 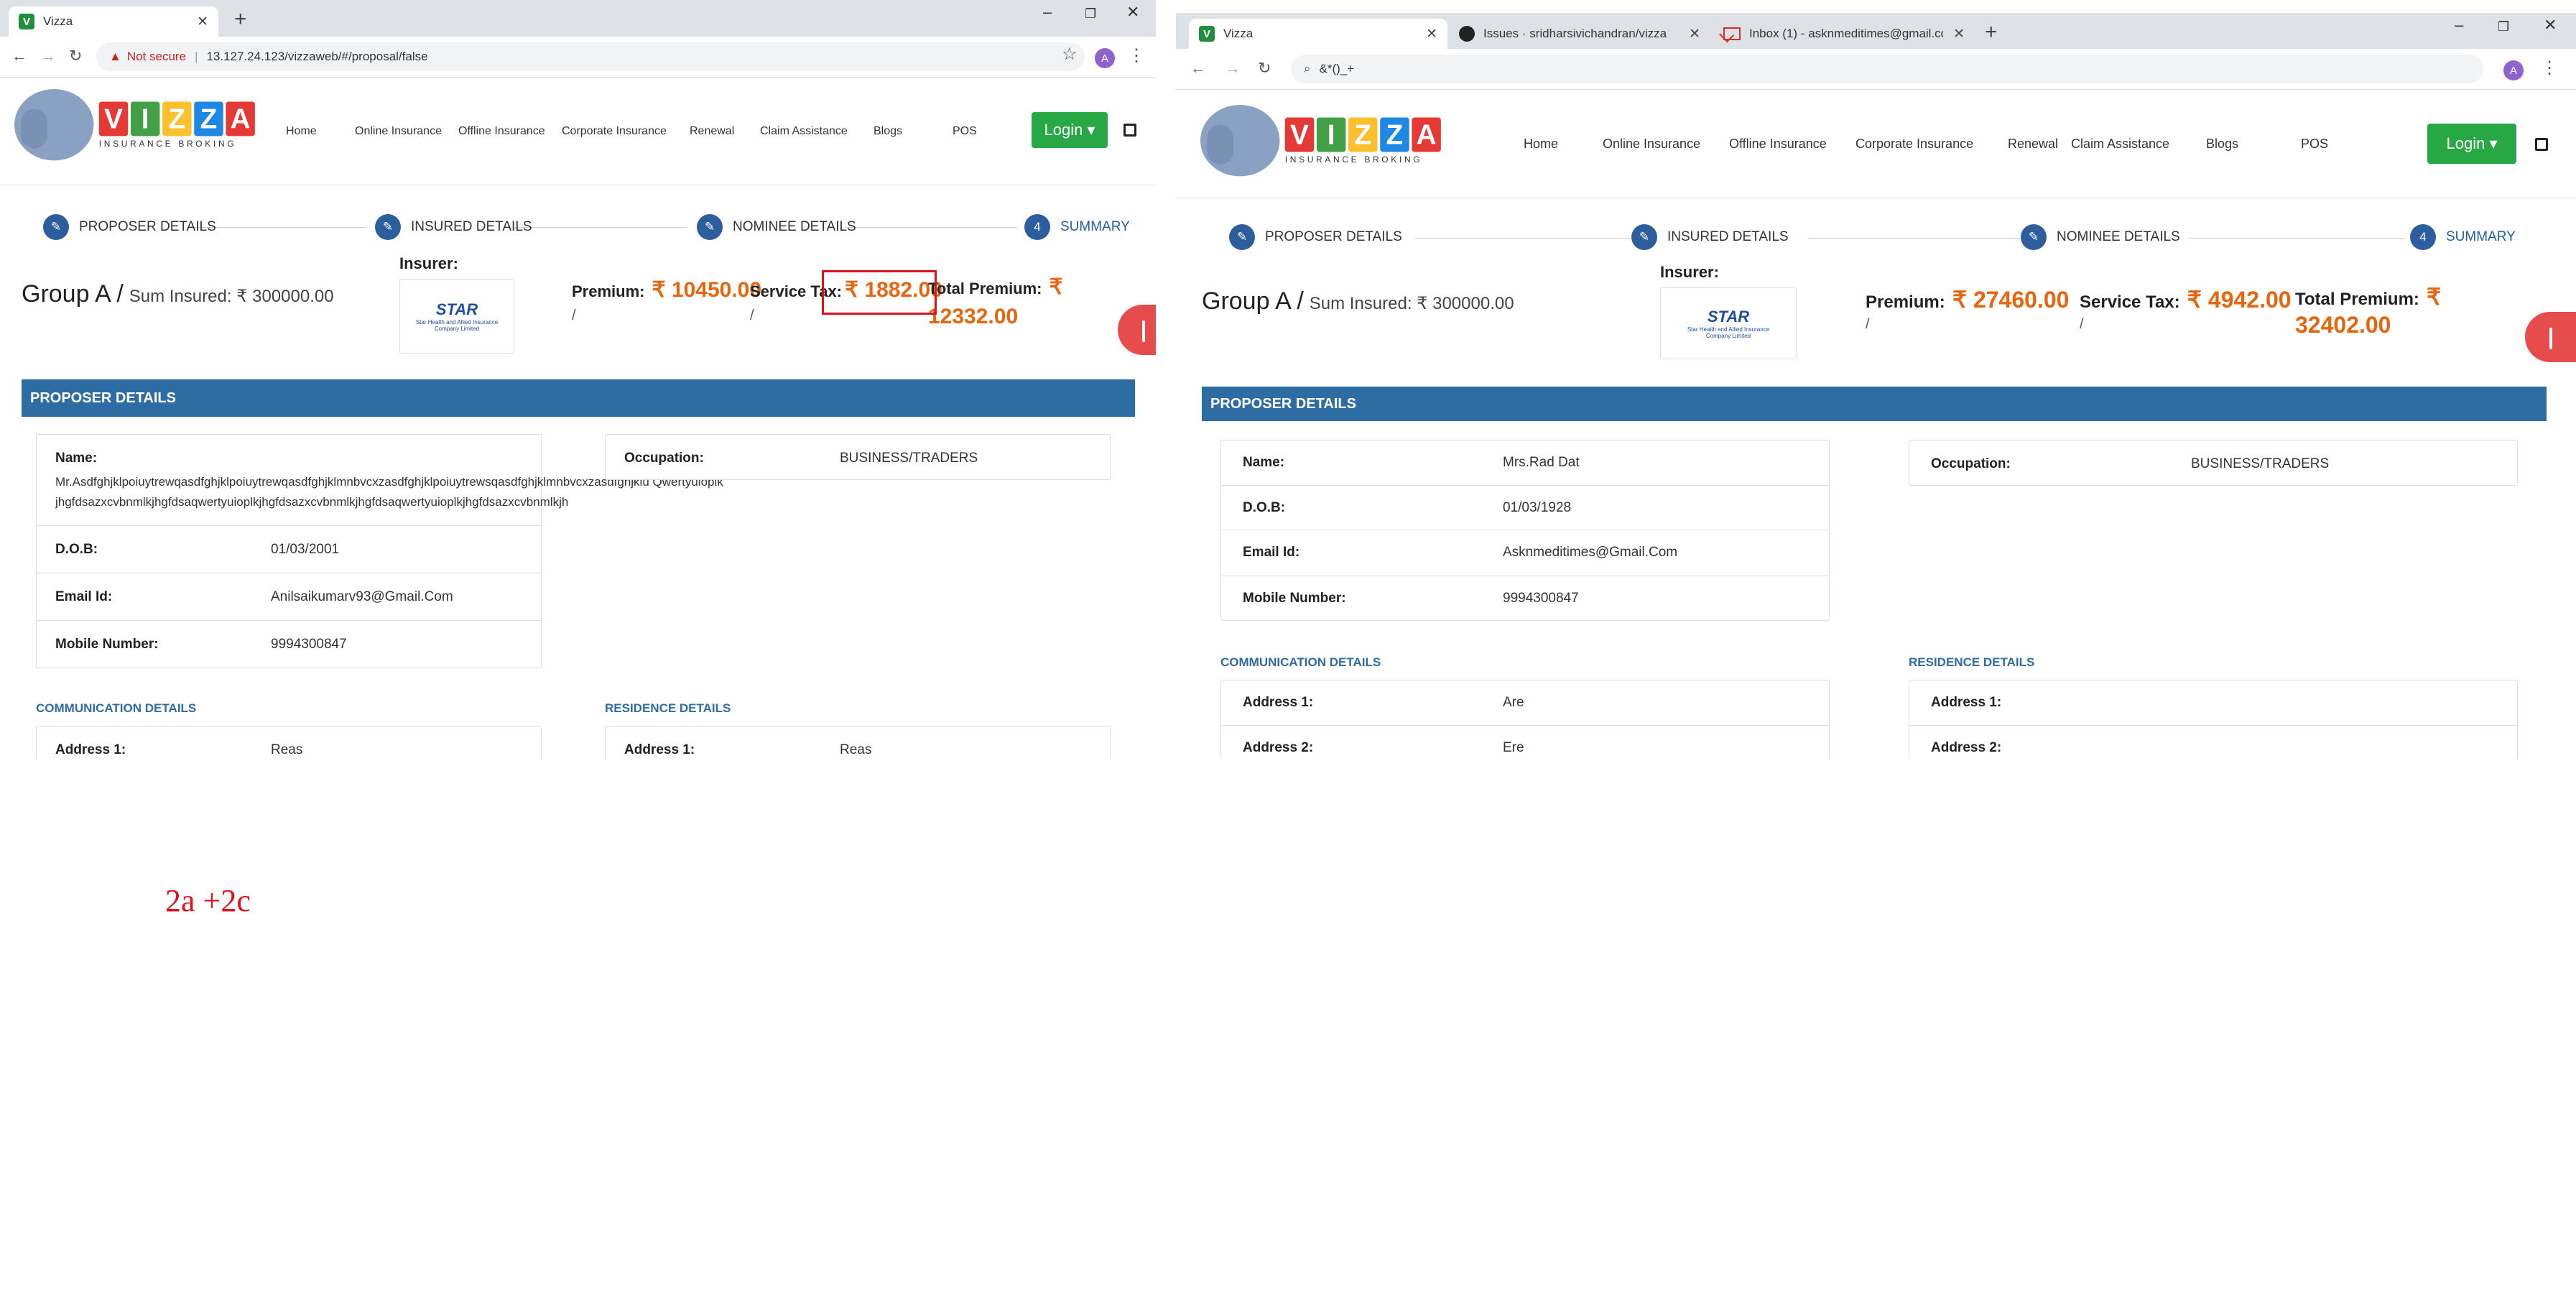 I want to click on dob-row: D.O.B: 01/03/2001, so click(x=289, y=549).